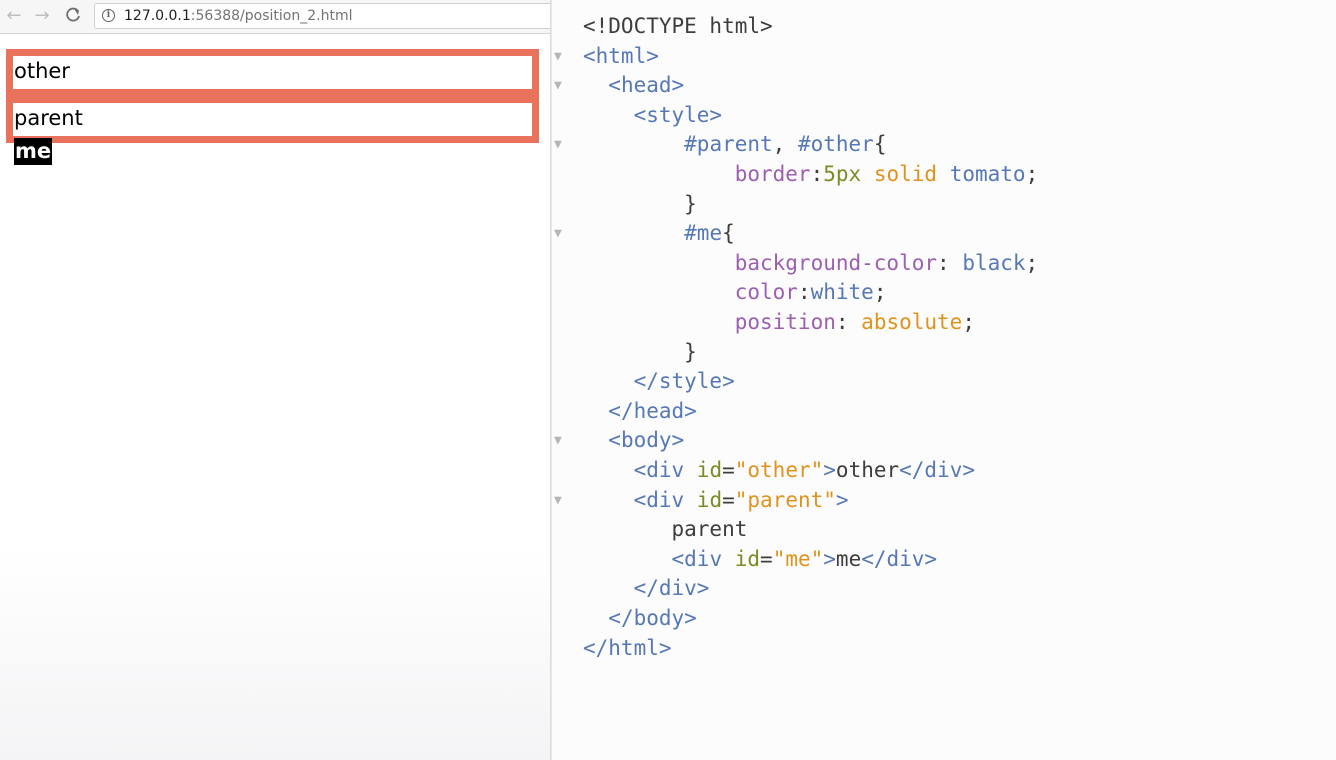 The width and height of the screenshot is (1336, 760). I want to click on code-text: <div id="parent">, so click(716, 501).